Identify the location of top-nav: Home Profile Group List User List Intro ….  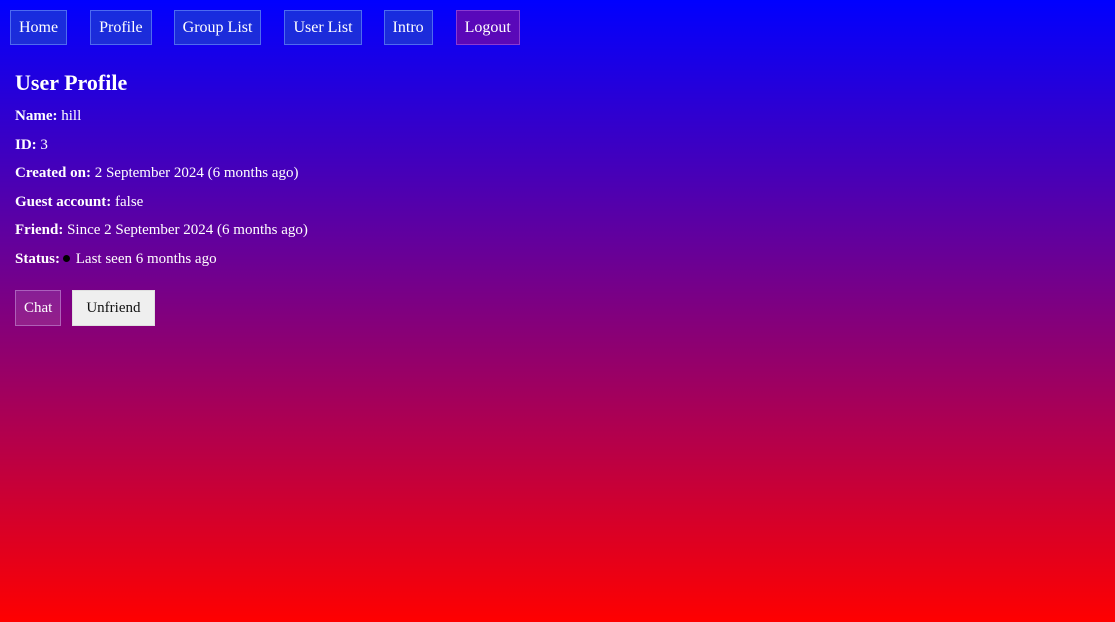
(265, 27).